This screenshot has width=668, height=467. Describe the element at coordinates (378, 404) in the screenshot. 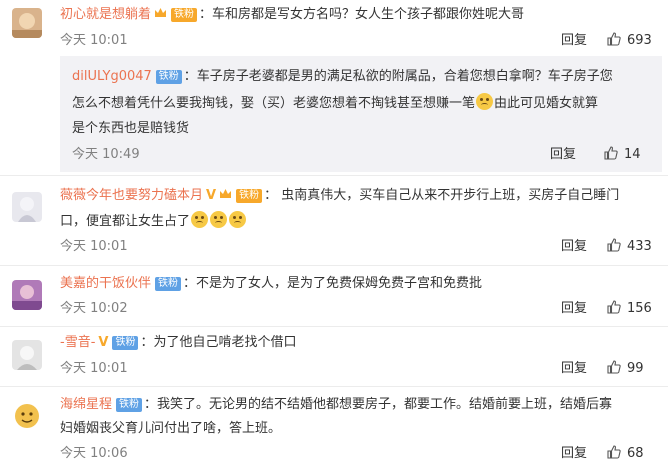

I see `comment-text-line1: ：我笑了。无论男的结不结婚他都想要房子，都要工作。结婚前要上班，结婚后寡` at that location.